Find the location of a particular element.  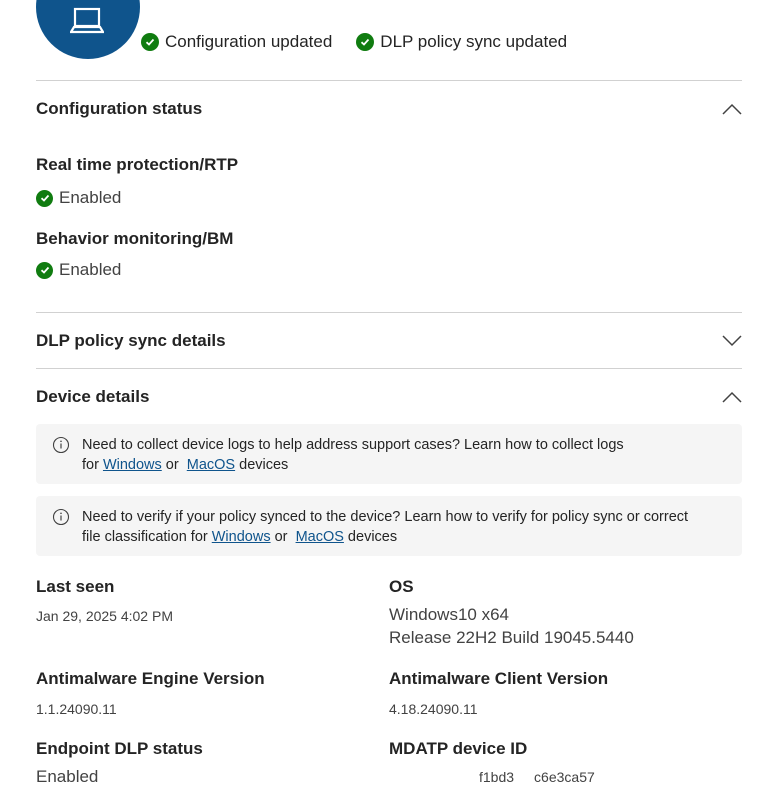

id-fragment: f1bd3 is located at coordinates (497, 777).